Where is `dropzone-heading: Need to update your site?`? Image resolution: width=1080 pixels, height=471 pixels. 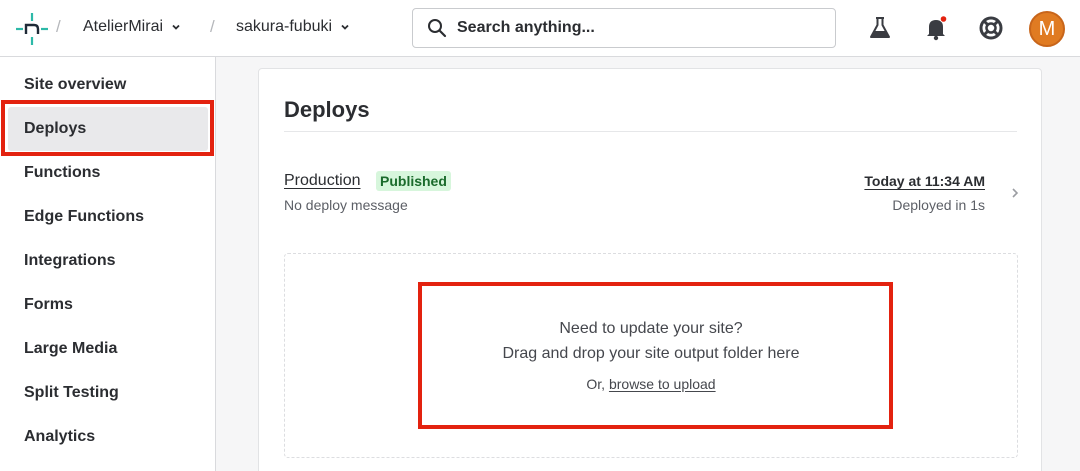
dropzone-heading: Need to update your site? is located at coordinates (651, 328).